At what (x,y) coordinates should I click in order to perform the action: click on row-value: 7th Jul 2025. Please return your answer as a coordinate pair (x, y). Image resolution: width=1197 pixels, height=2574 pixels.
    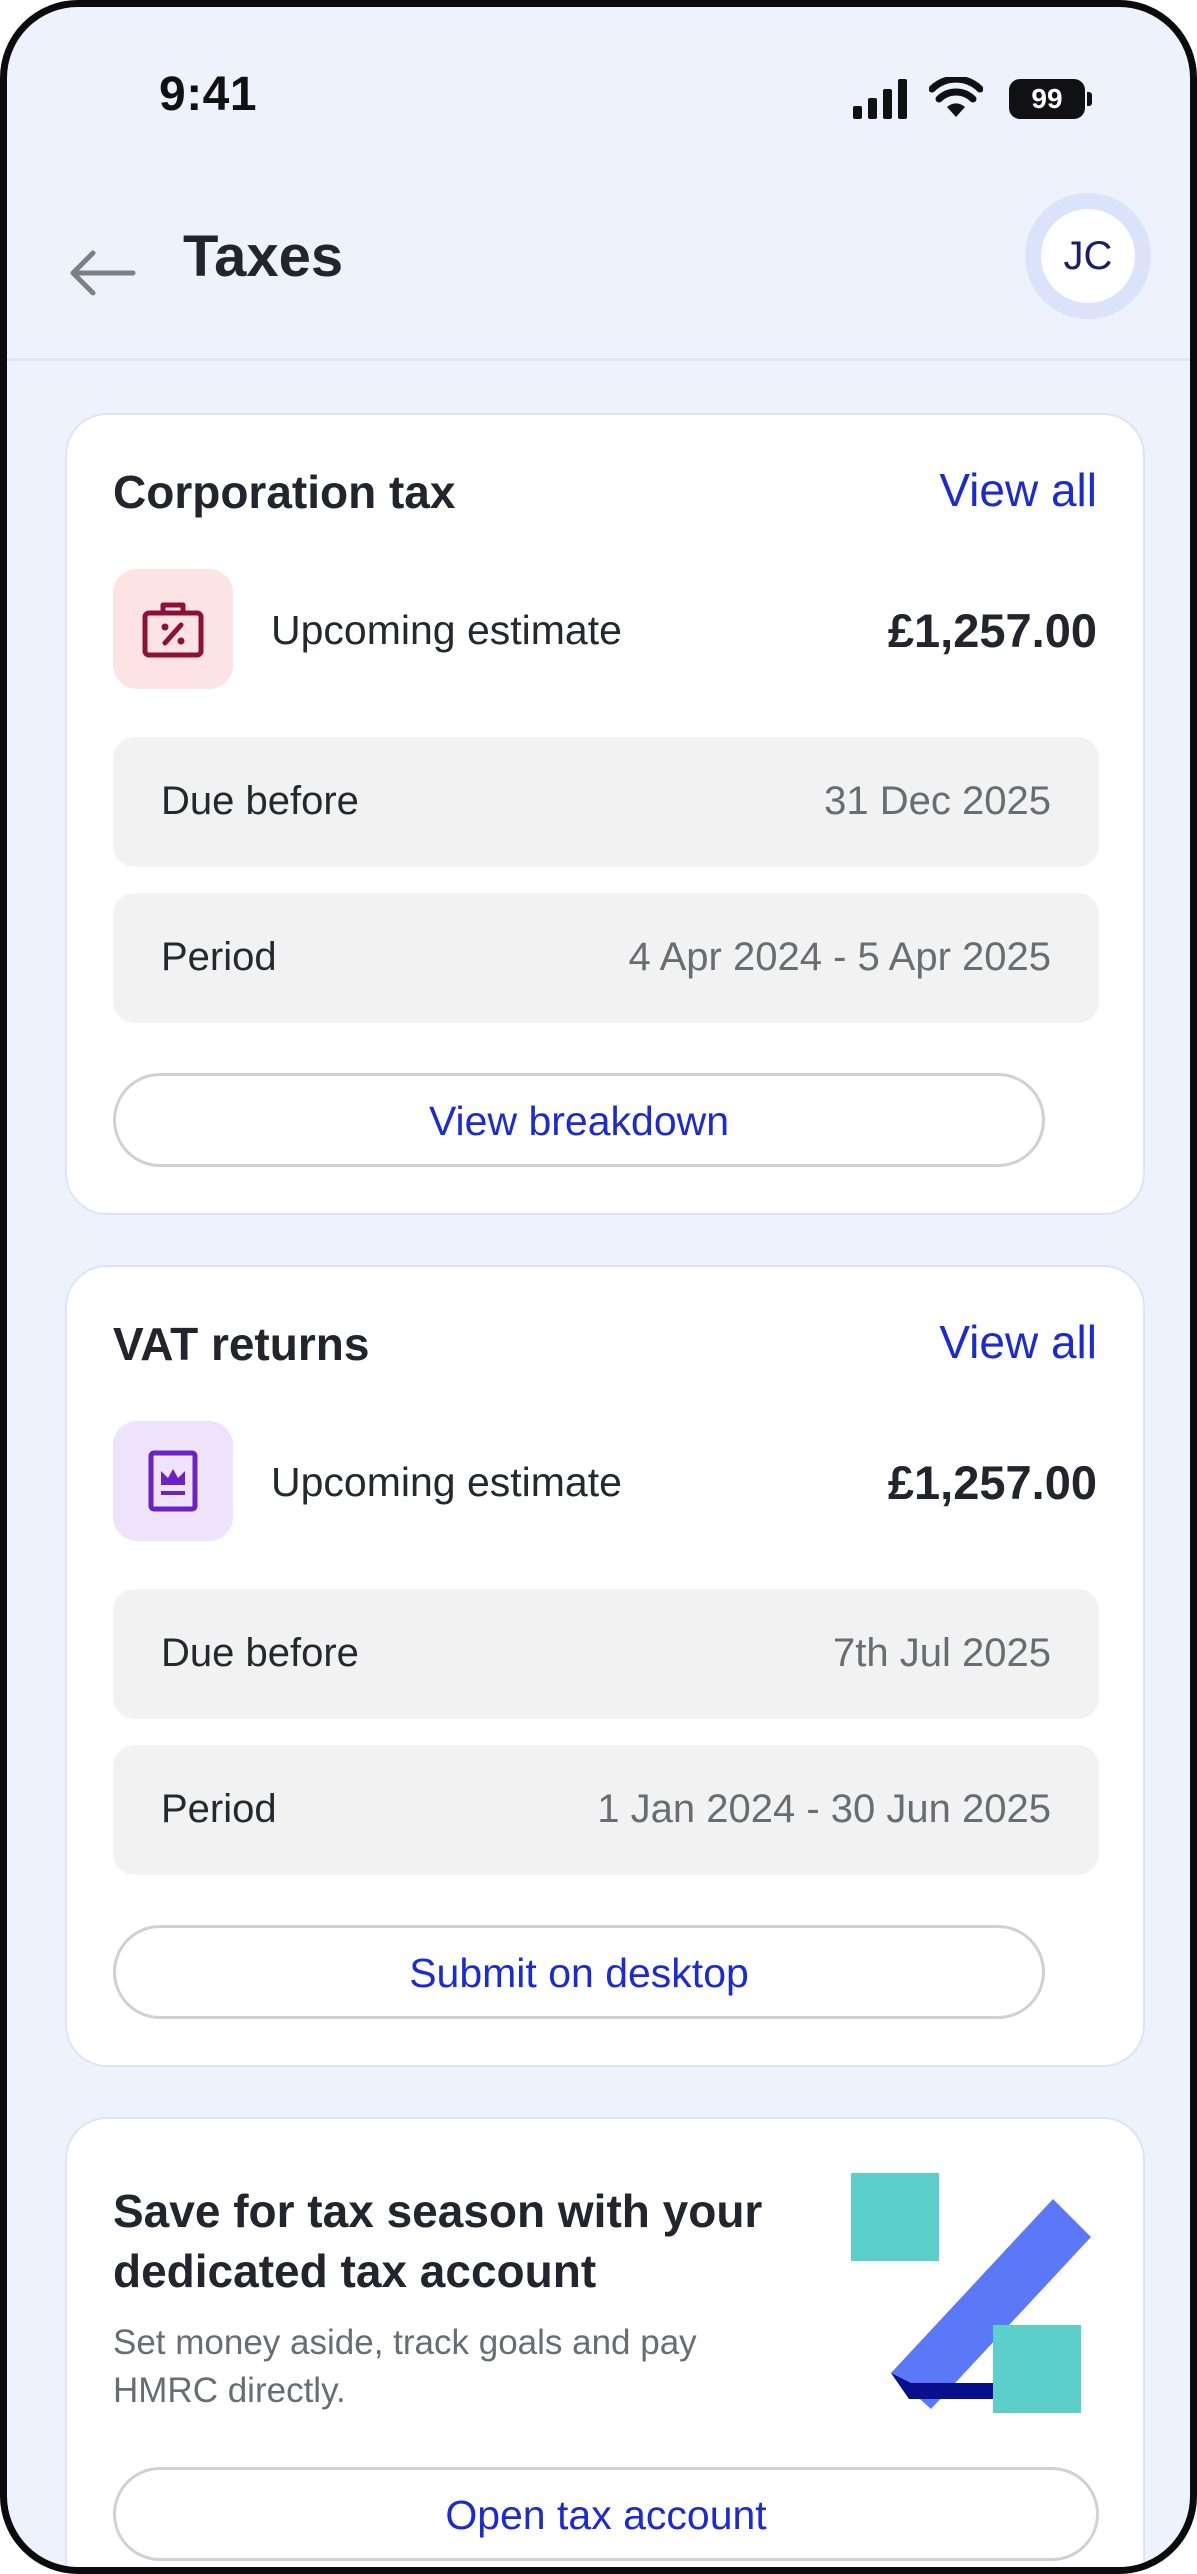
    Looking at the image, I should click on (942, 1653).